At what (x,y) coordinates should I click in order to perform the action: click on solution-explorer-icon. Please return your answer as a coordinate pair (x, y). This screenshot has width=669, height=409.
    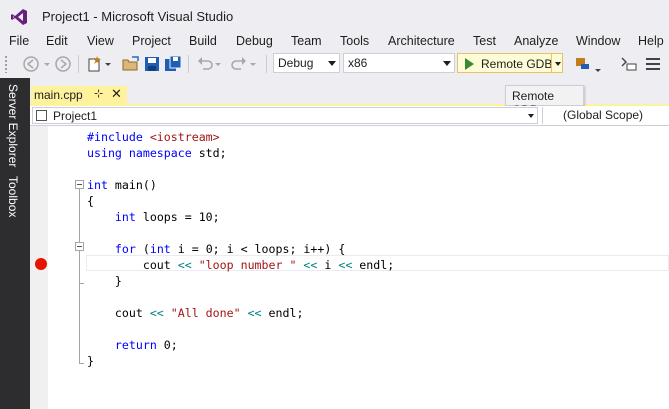
    Looking at the image, I should click on (629, 64).